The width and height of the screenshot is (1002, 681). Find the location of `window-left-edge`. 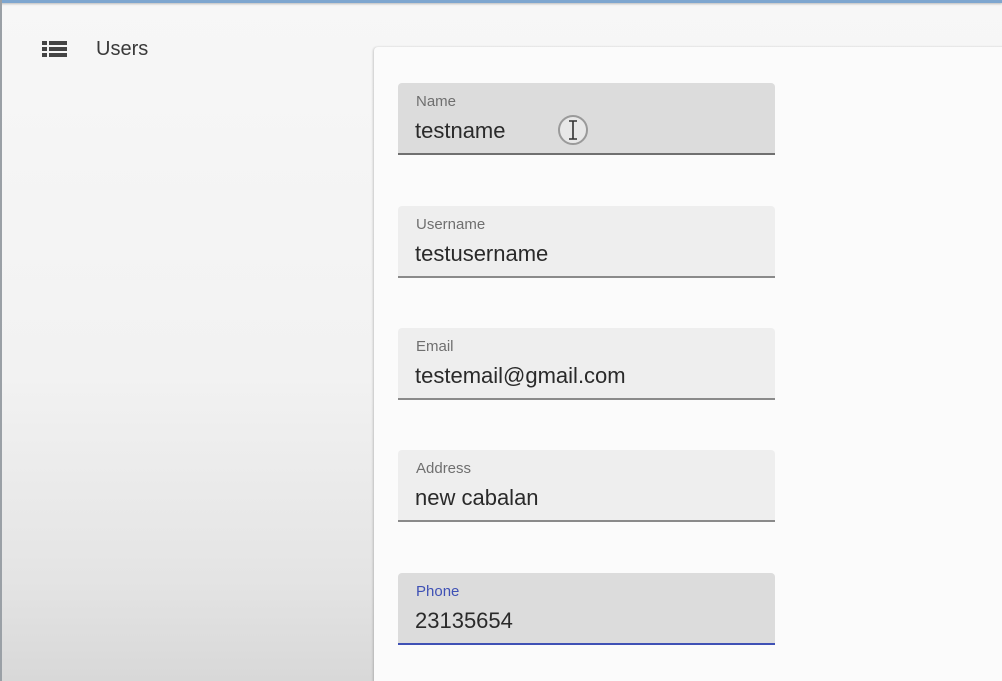

window-left-edge is located at coordinates (1, 340).